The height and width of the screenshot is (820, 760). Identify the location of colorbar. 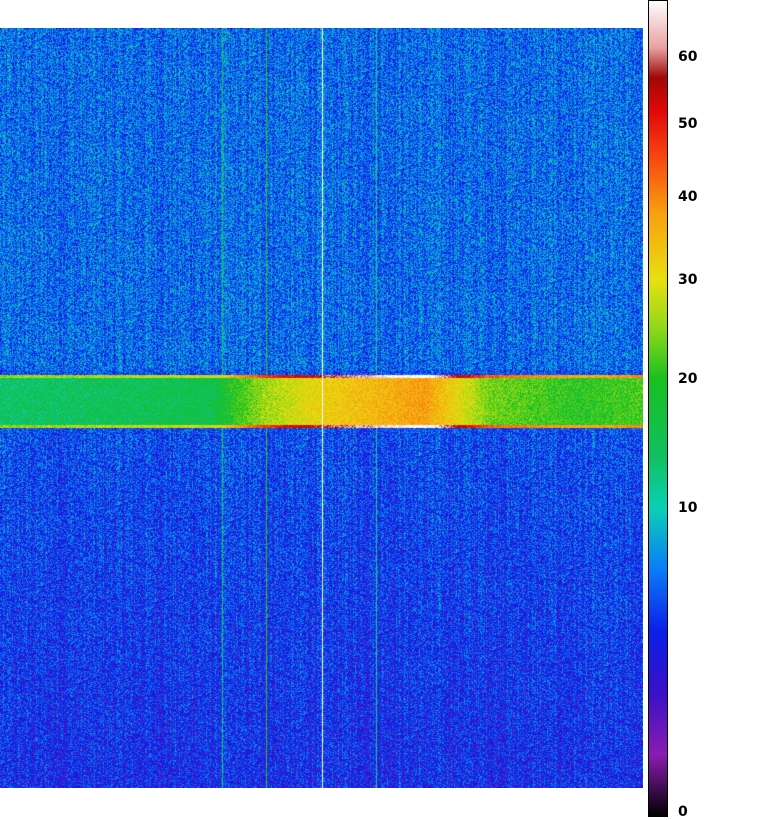
(658, 408).